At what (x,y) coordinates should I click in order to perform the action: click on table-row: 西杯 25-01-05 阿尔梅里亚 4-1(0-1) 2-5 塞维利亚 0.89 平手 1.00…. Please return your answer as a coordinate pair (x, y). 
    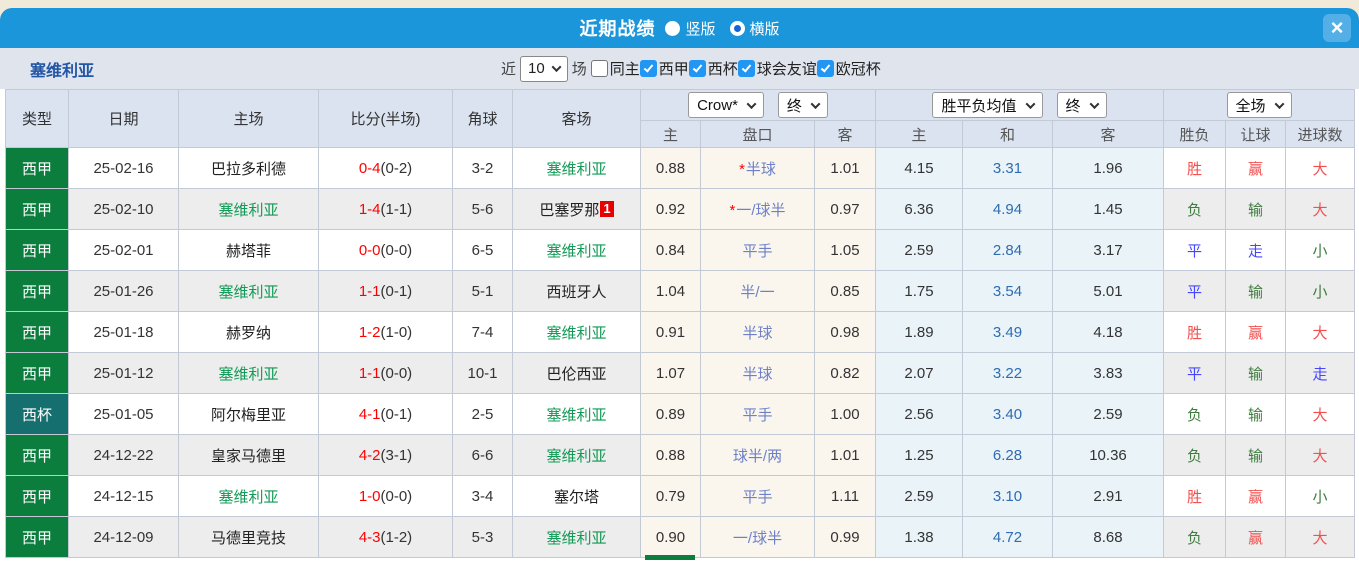
    Looking at the image, I should click on (680, 414).